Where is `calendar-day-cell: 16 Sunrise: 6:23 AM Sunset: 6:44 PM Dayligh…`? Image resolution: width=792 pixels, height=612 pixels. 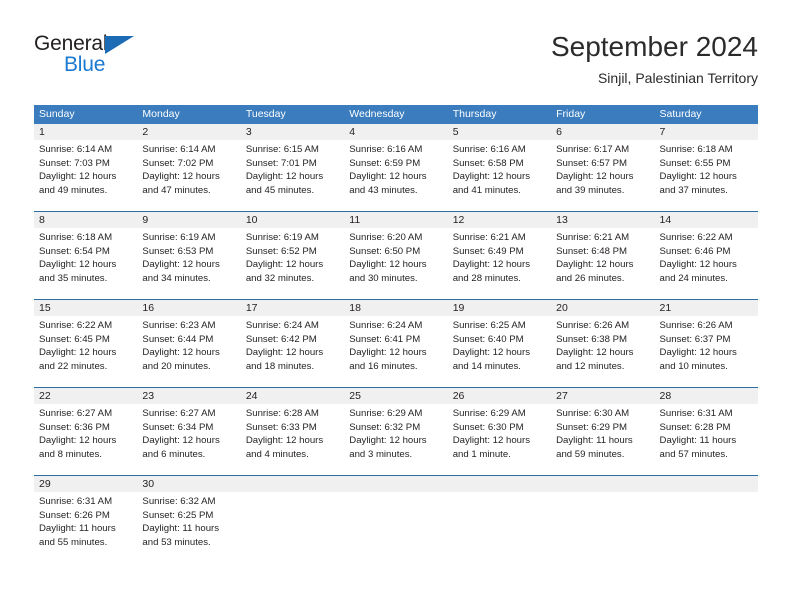
calendar-day-cell: 16 Sunrise: 6:23 AM Sunset: 6:44 PM Dayligh… is located at coordinates (189, 343).